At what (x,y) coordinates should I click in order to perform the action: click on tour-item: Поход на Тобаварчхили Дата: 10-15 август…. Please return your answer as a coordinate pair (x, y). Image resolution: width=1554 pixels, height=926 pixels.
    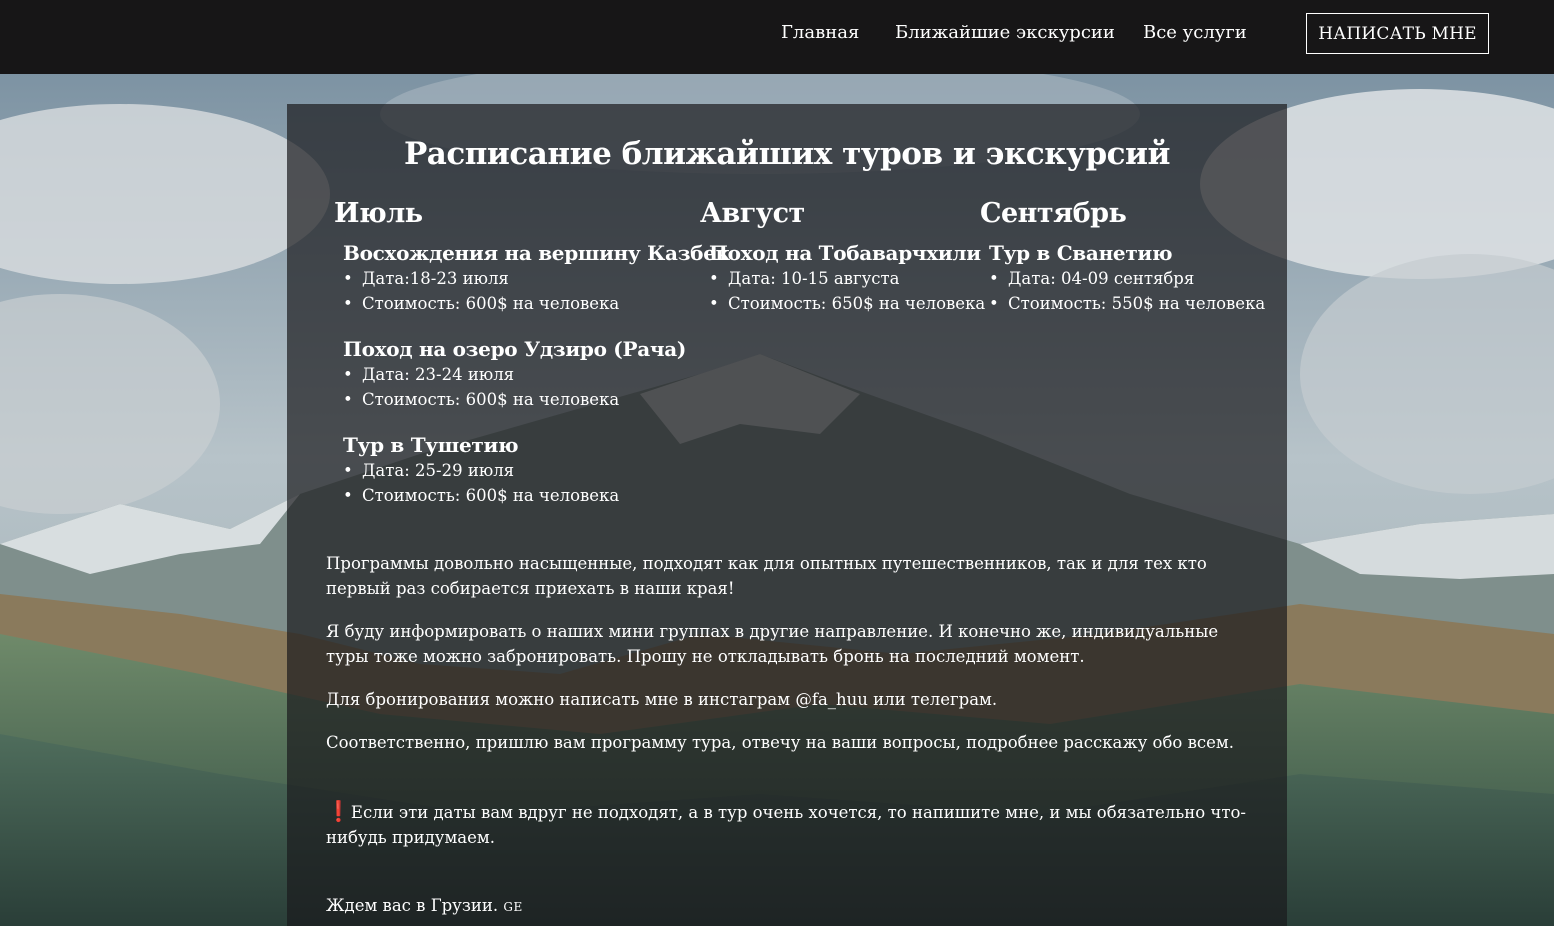
    Looking at the image, I should click on (842, 278).